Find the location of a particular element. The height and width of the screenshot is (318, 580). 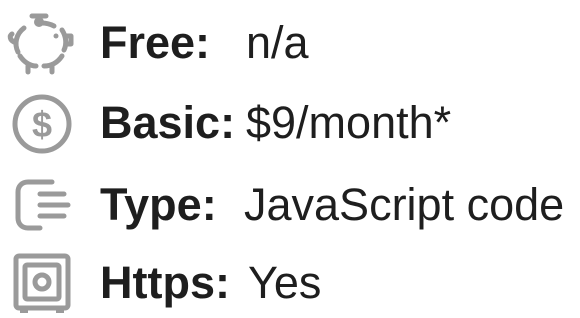

dollar-coin-icon: $ is located at coordinates (41, 123).